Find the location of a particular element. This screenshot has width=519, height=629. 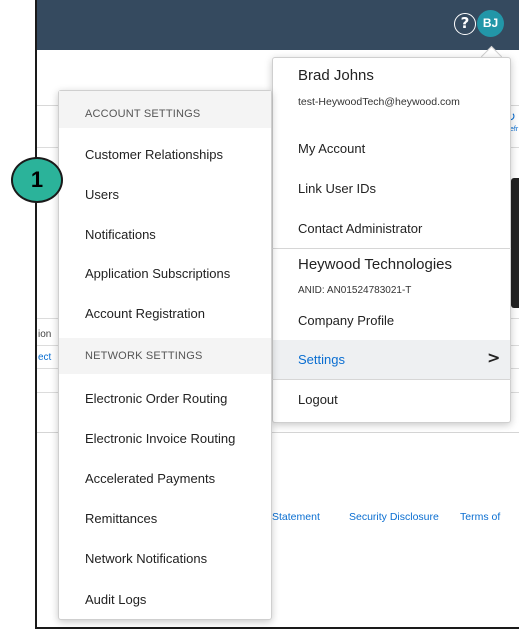

help-icon: ? is located at coordinates (465, 24).